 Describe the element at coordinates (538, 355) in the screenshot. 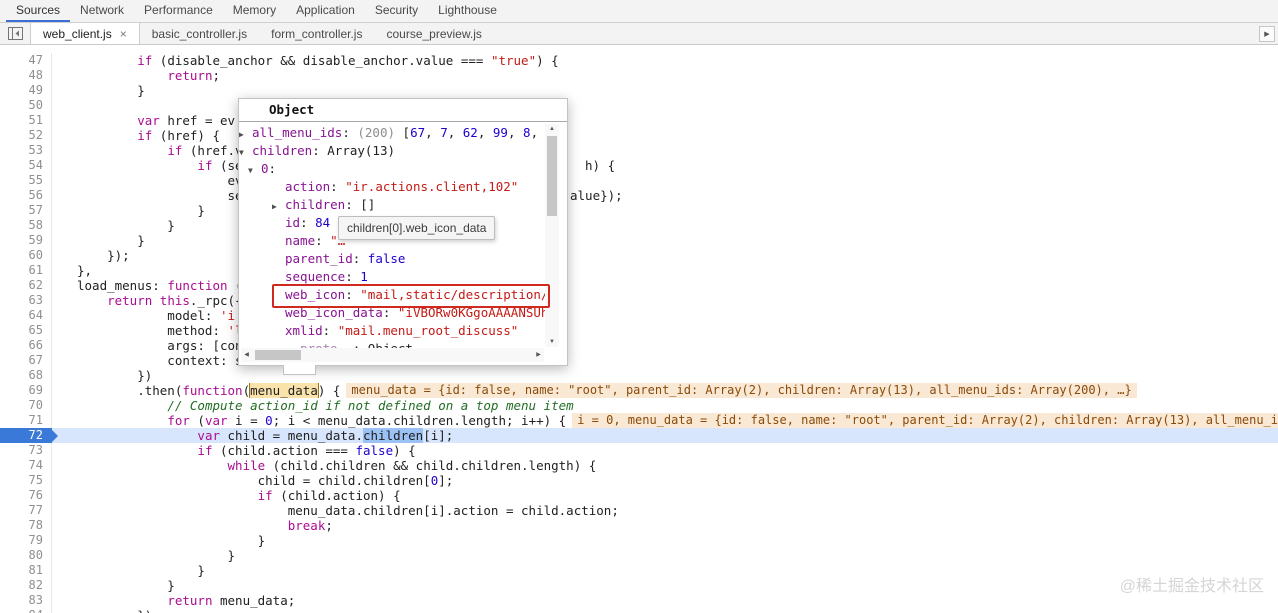

I see `scroll-right-icon: ▶` at that location.